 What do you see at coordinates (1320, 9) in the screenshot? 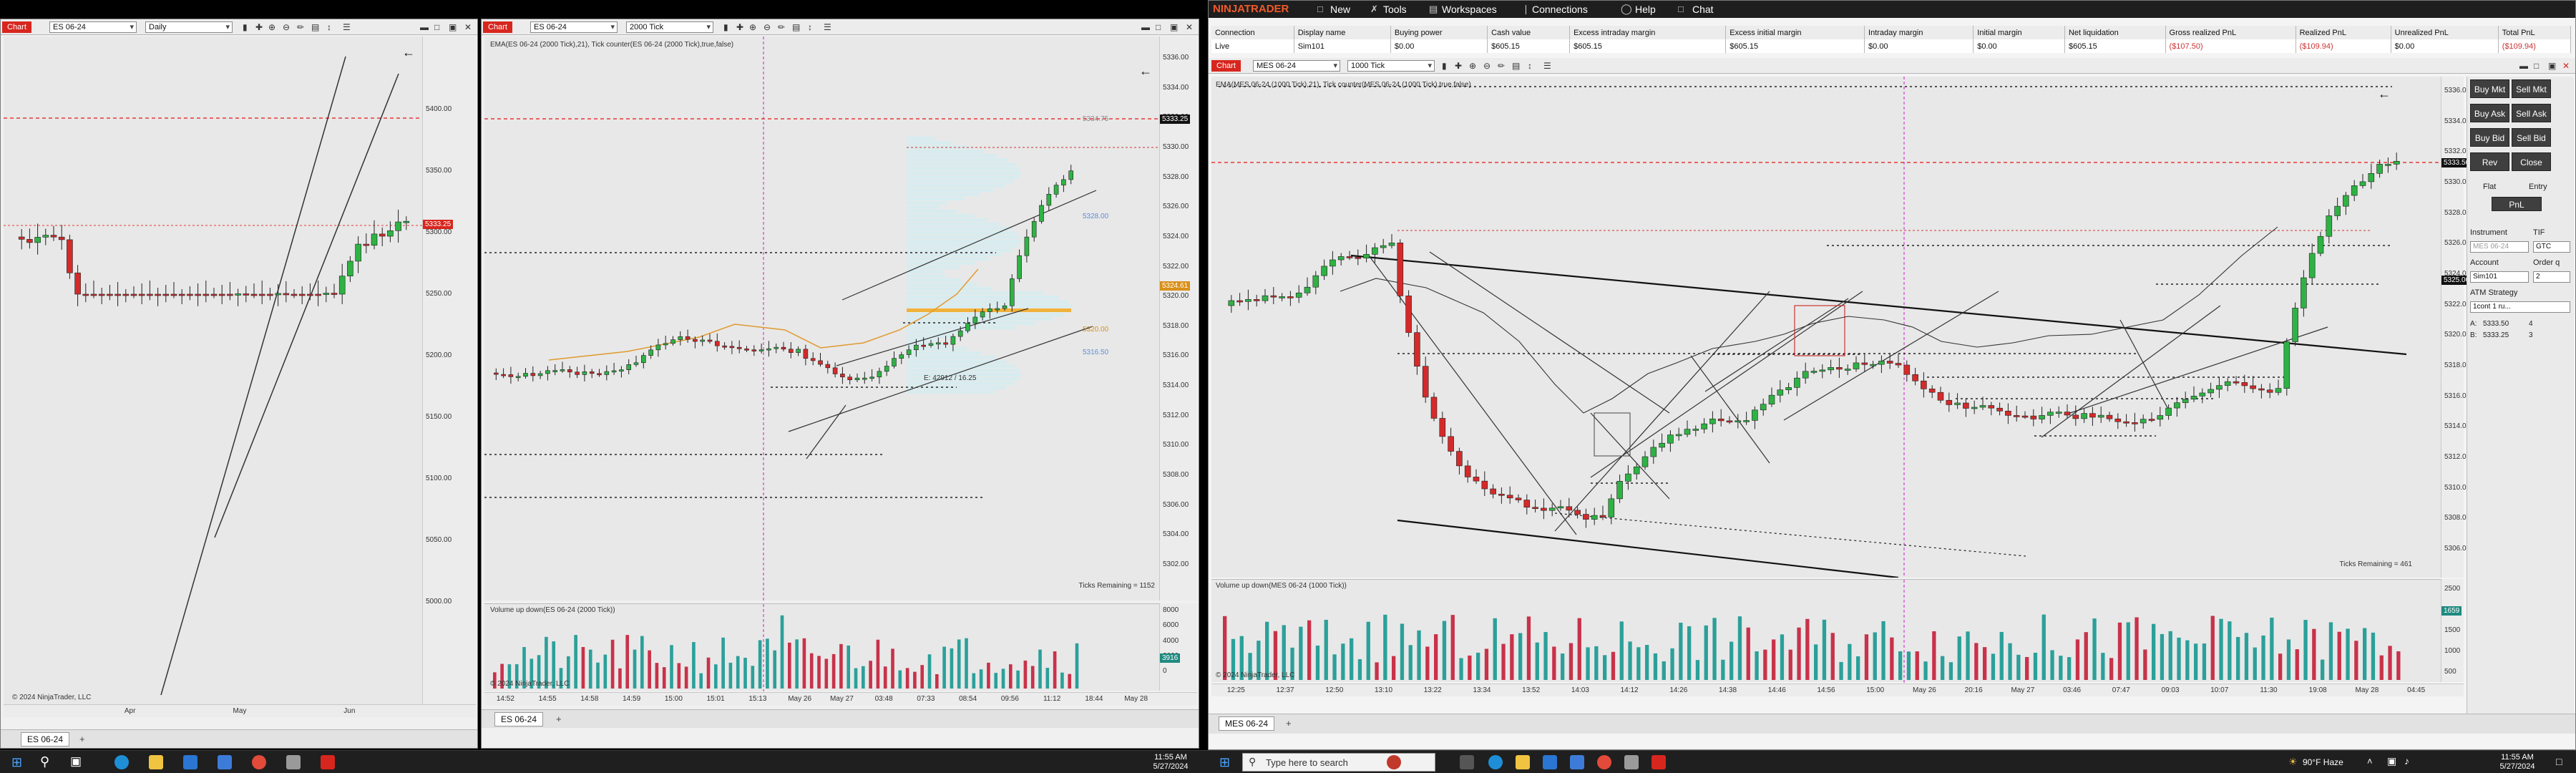
I see `new-icon: □` at bounding box center [1320, 9].